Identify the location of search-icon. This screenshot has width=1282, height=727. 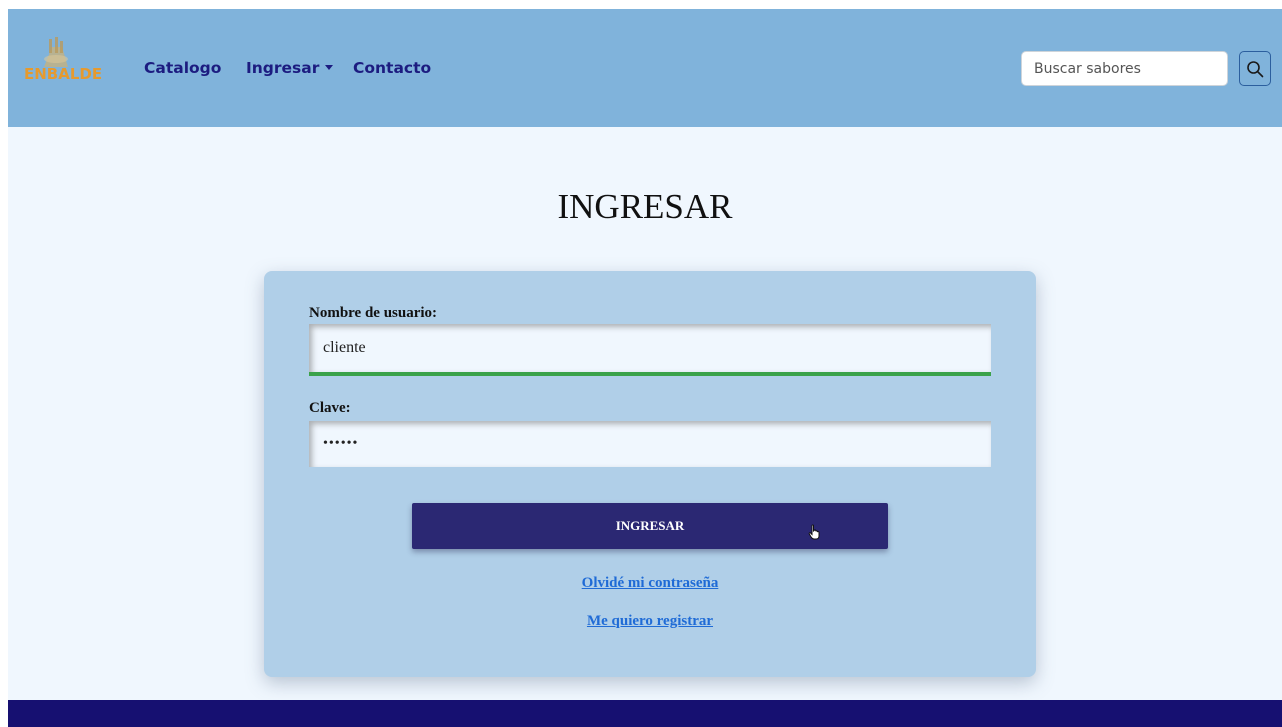
(1255, 68).